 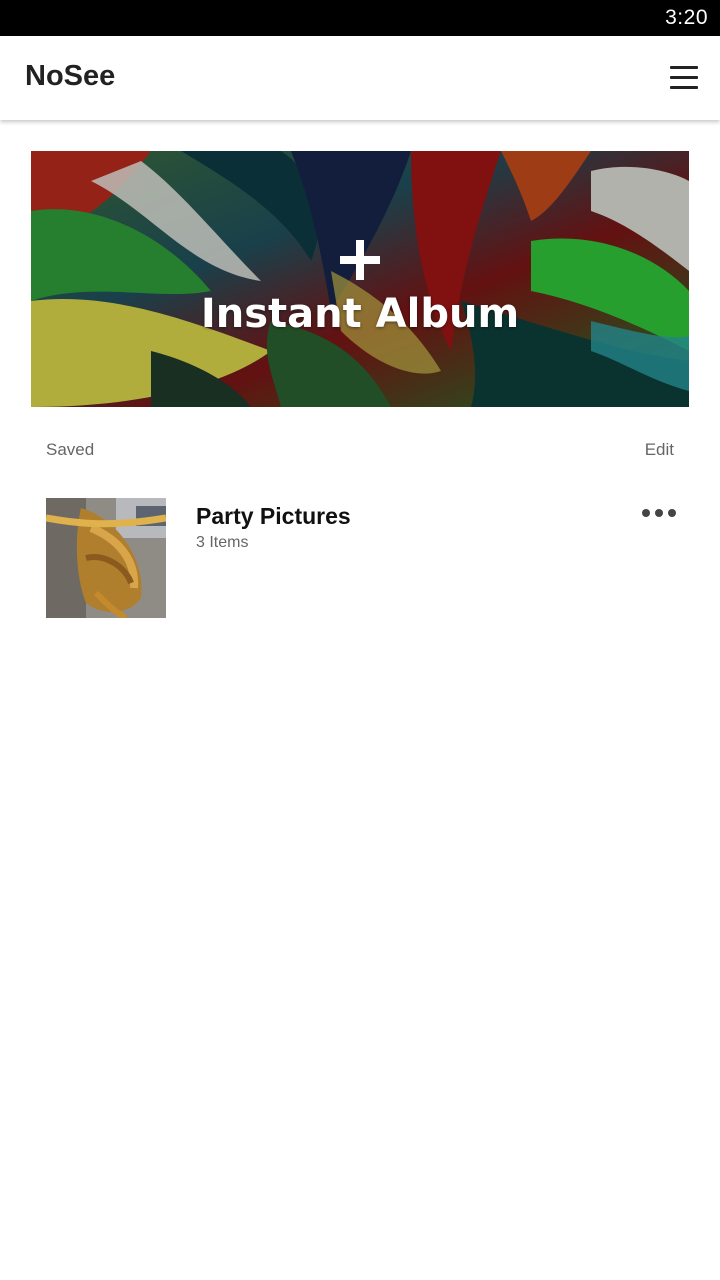 I want to click on plus-icon, so click(x=360, y=260).